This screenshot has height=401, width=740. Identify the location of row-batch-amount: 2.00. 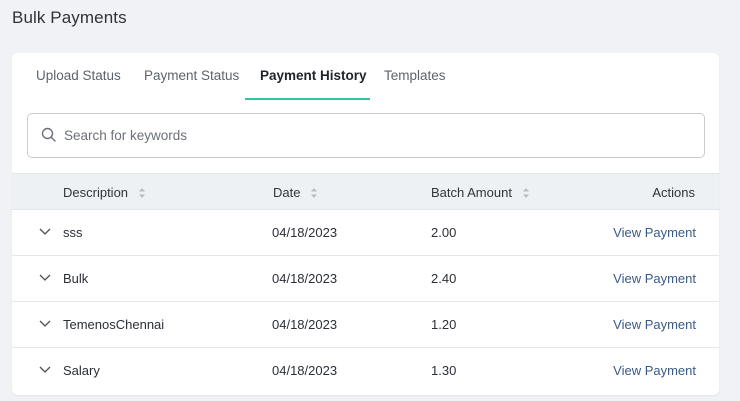
(444, 232).